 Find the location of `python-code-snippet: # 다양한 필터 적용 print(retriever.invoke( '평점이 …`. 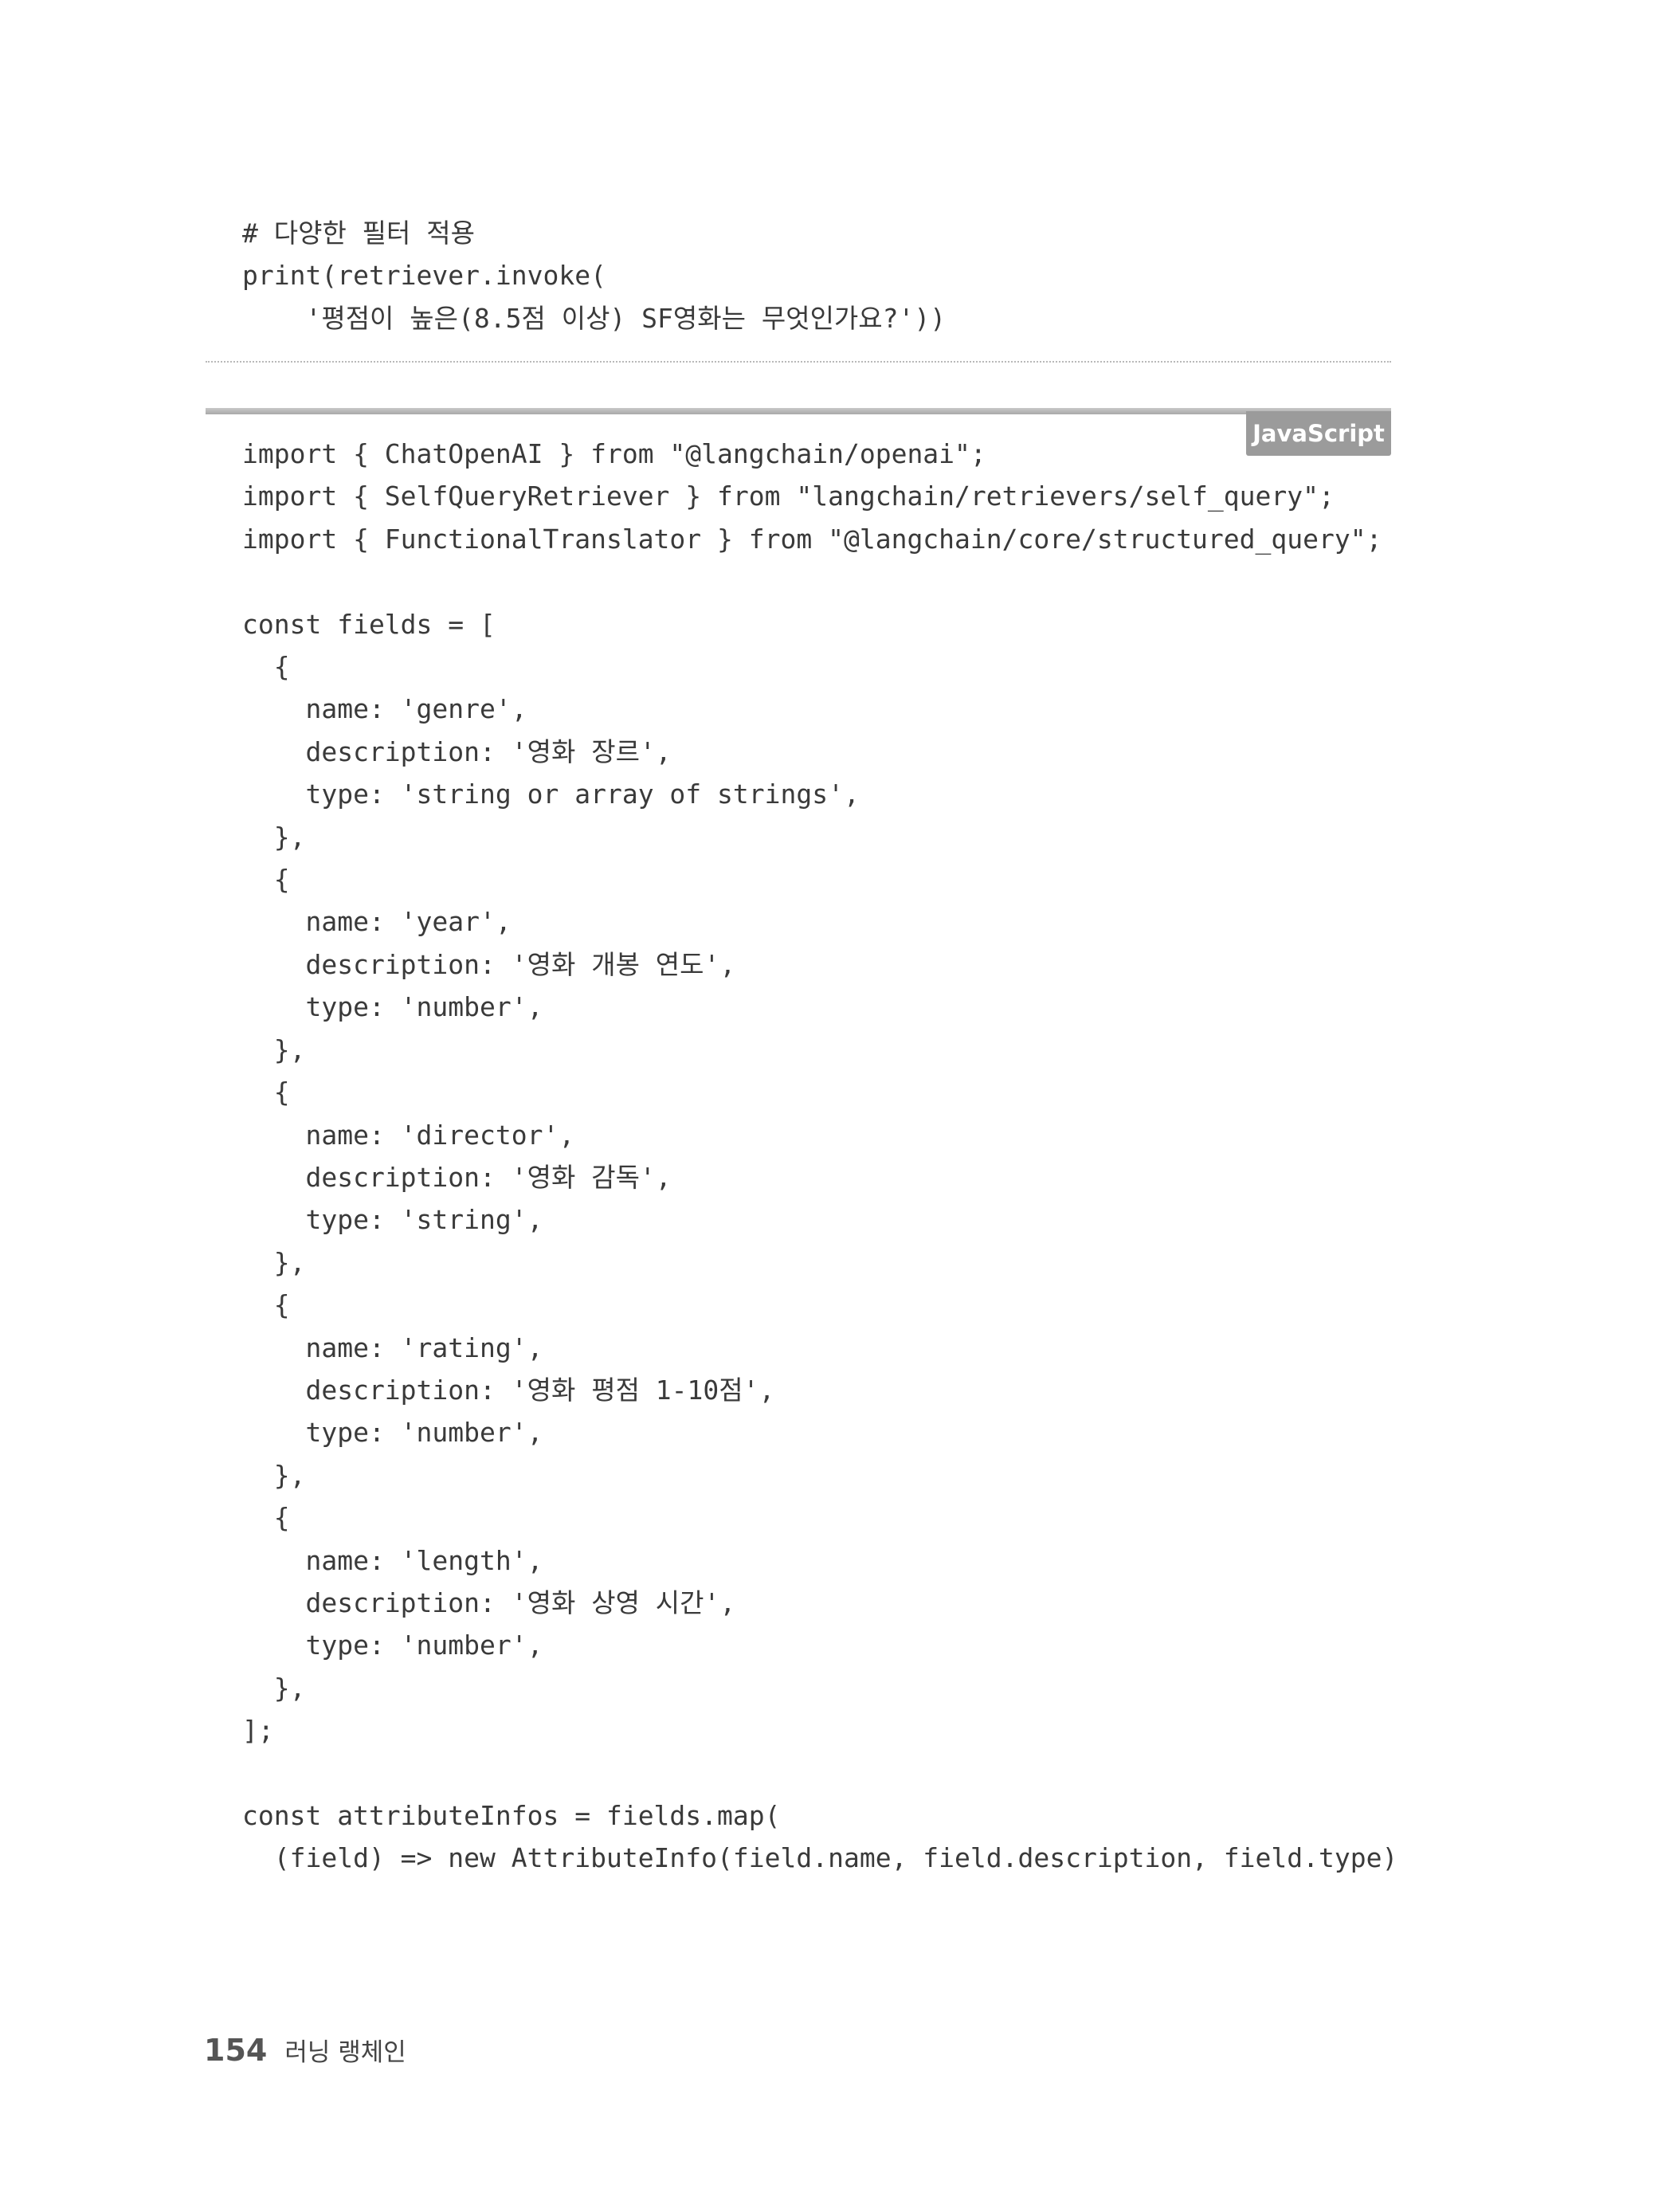

python-code-snippet: # 다양한 필터 적용 print(retriever.invoke( '평점이 … is located at coordinates (594, 275).